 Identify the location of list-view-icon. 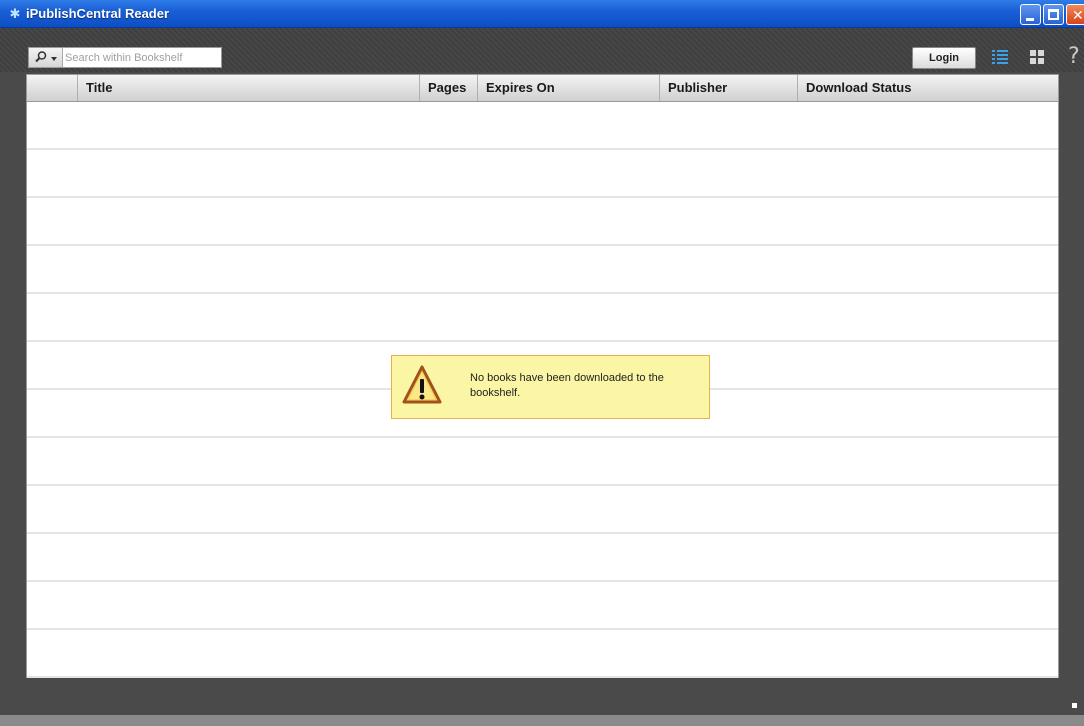
(1000, 57).